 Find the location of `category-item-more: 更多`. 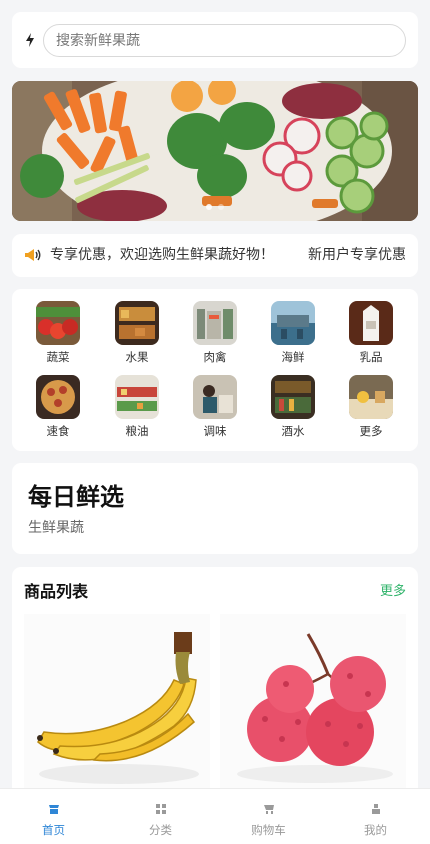

category-item-more: 更多 is located at coordinates (371, 406).